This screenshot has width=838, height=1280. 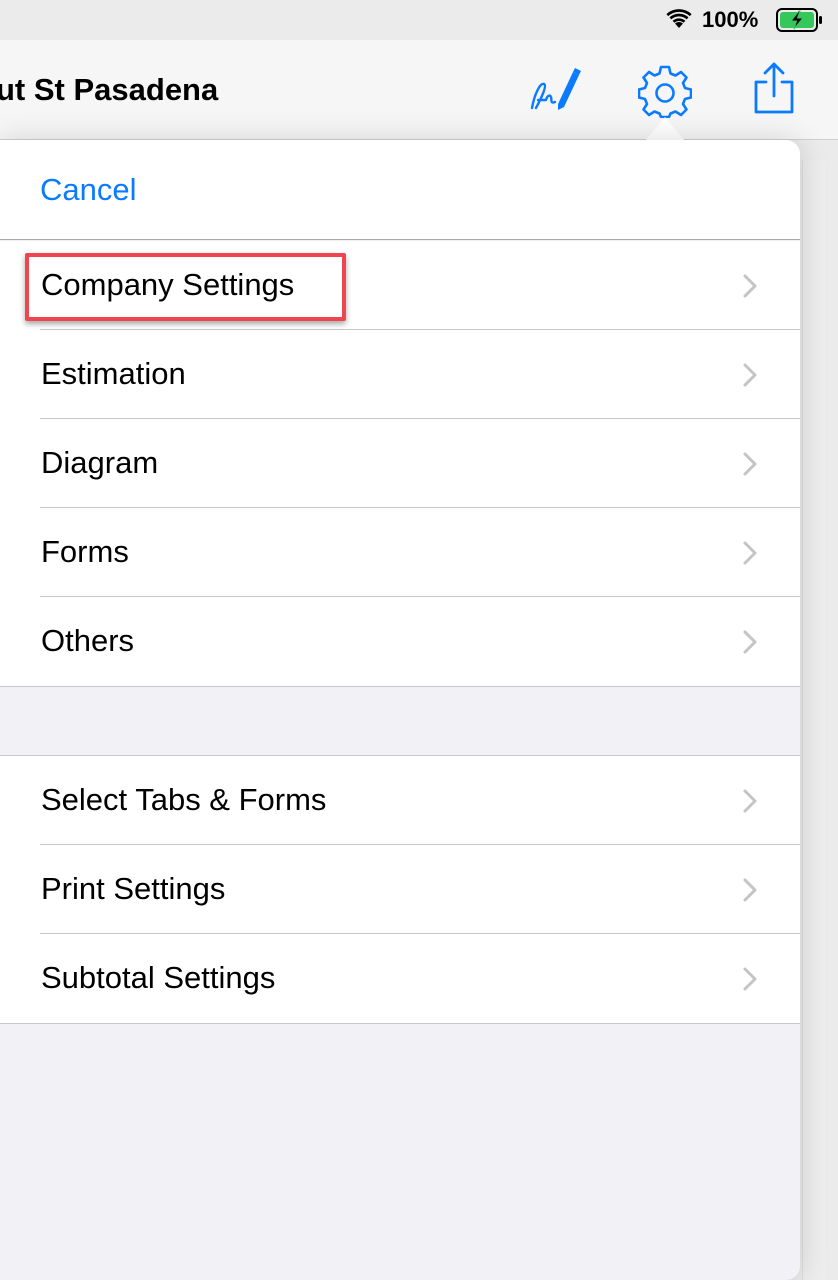 What do you see at coordinates (400, 800) in the screenshot?
I see `row-select-tabs-forms: Select Tabs & Forms` at bounding box center [400, 800].